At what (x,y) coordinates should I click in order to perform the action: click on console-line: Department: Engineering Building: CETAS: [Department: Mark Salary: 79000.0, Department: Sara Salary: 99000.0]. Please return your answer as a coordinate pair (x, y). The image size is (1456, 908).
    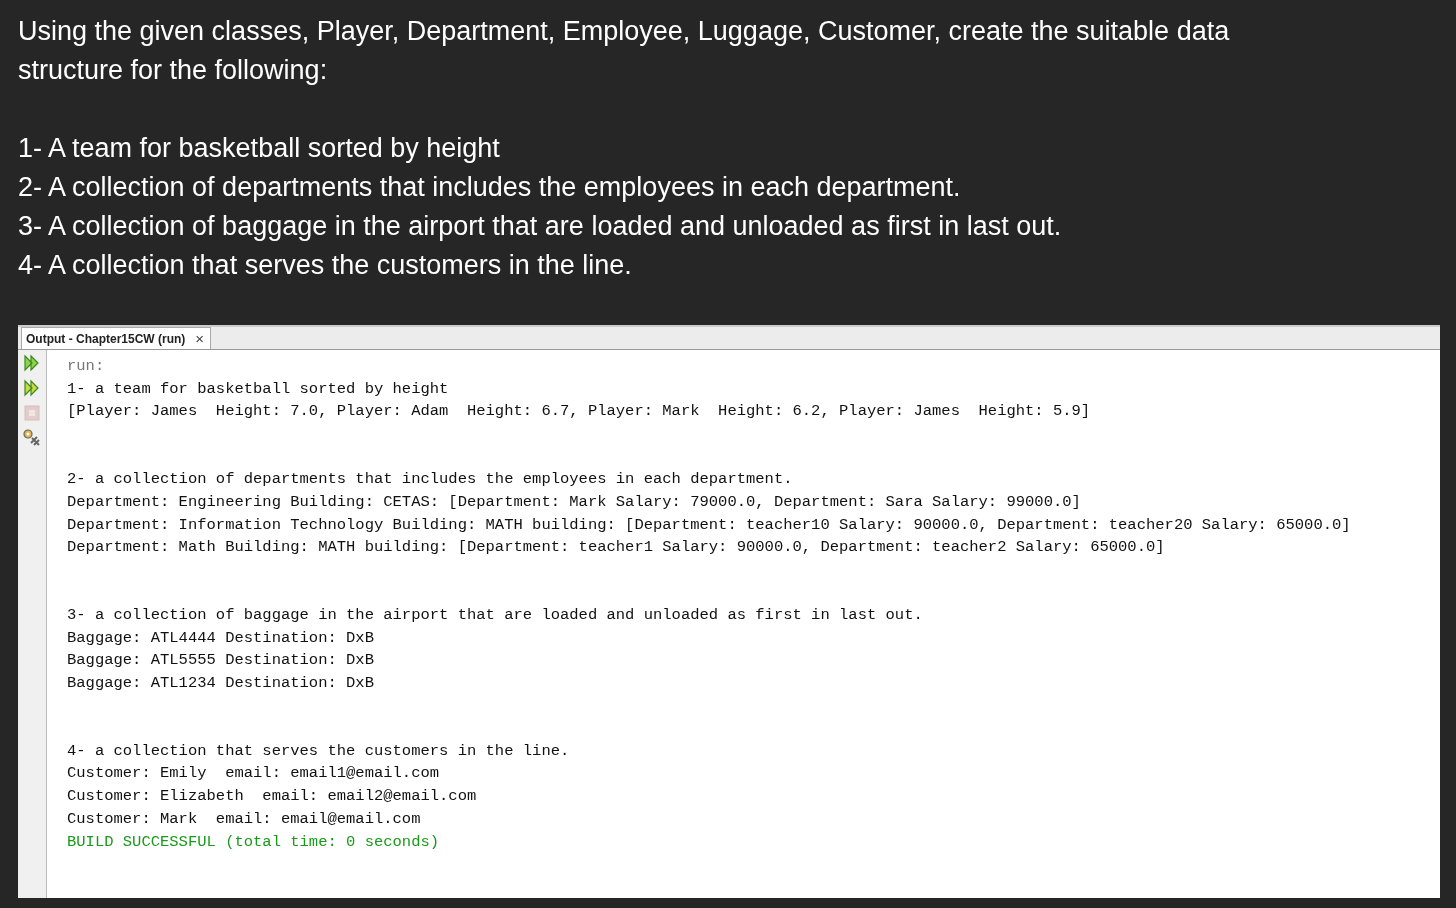
    Looking at the image, I should click on (574, 502).